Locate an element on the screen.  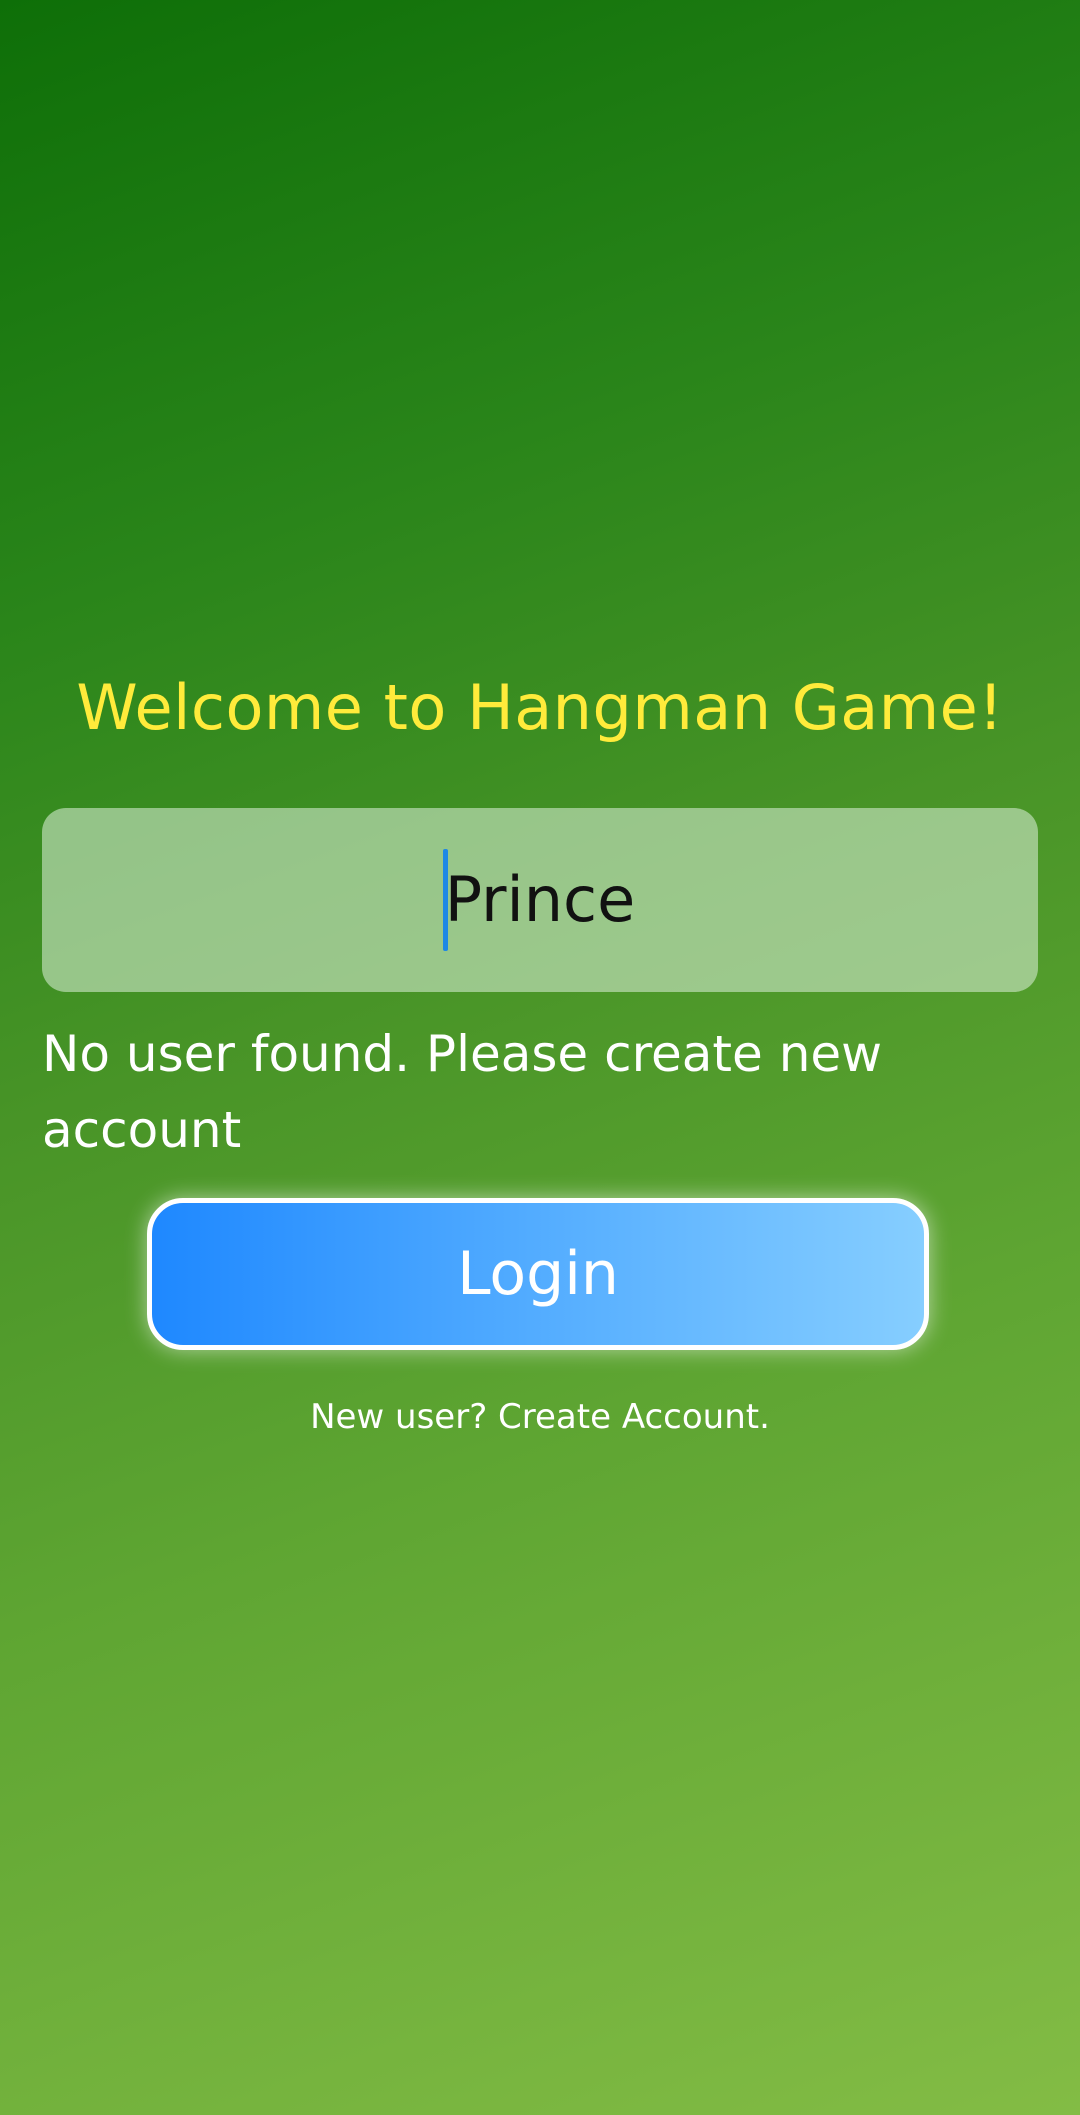
username-text: Prince is located at coordinates (540, 899).